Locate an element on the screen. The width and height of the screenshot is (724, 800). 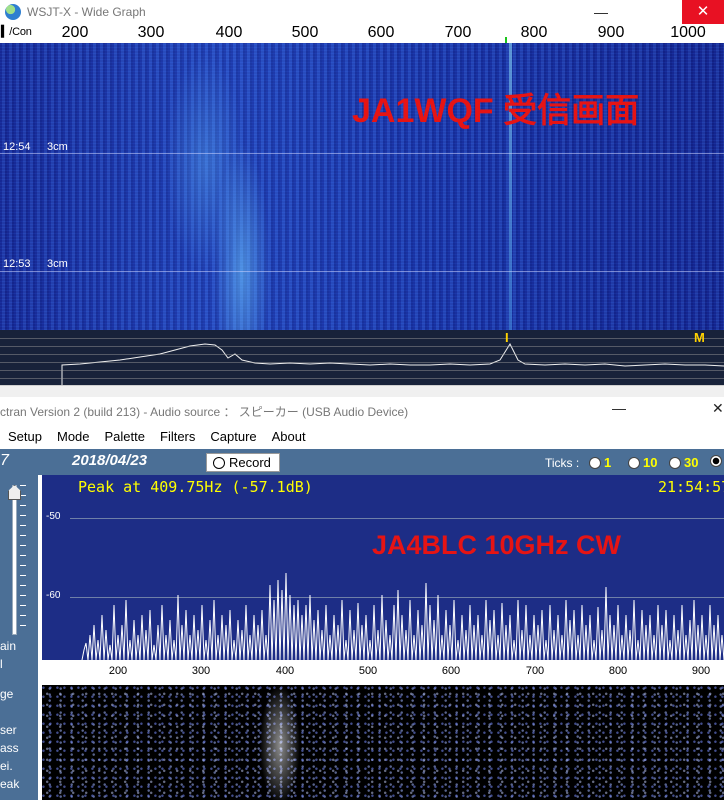
scale-control: ▍/Con is located at coordinates (16, 31).